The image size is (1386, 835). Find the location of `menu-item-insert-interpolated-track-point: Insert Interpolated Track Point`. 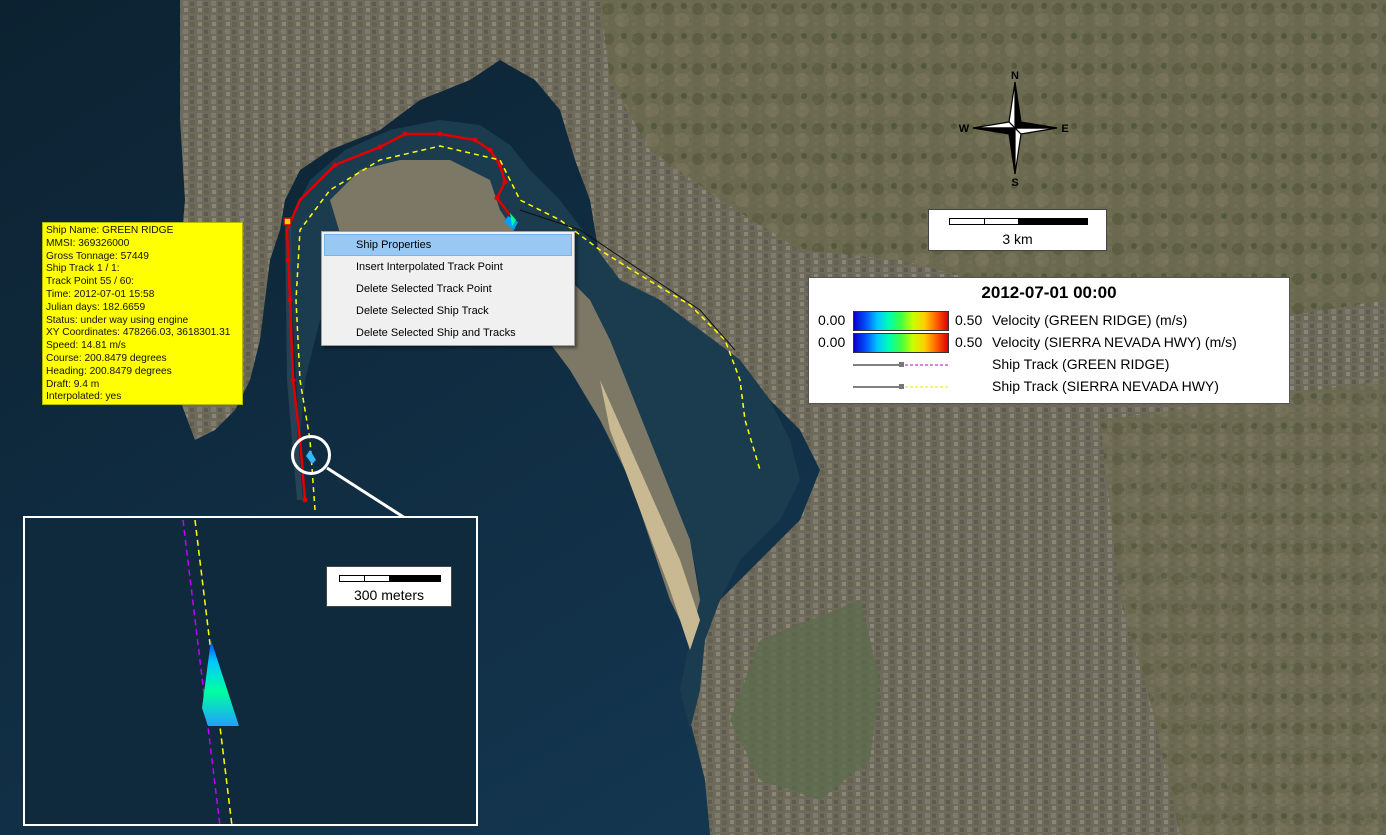

menu-item-insert-interpolated-track-point: Insert Interpolated Track Point is located at coordinates (448, 267).